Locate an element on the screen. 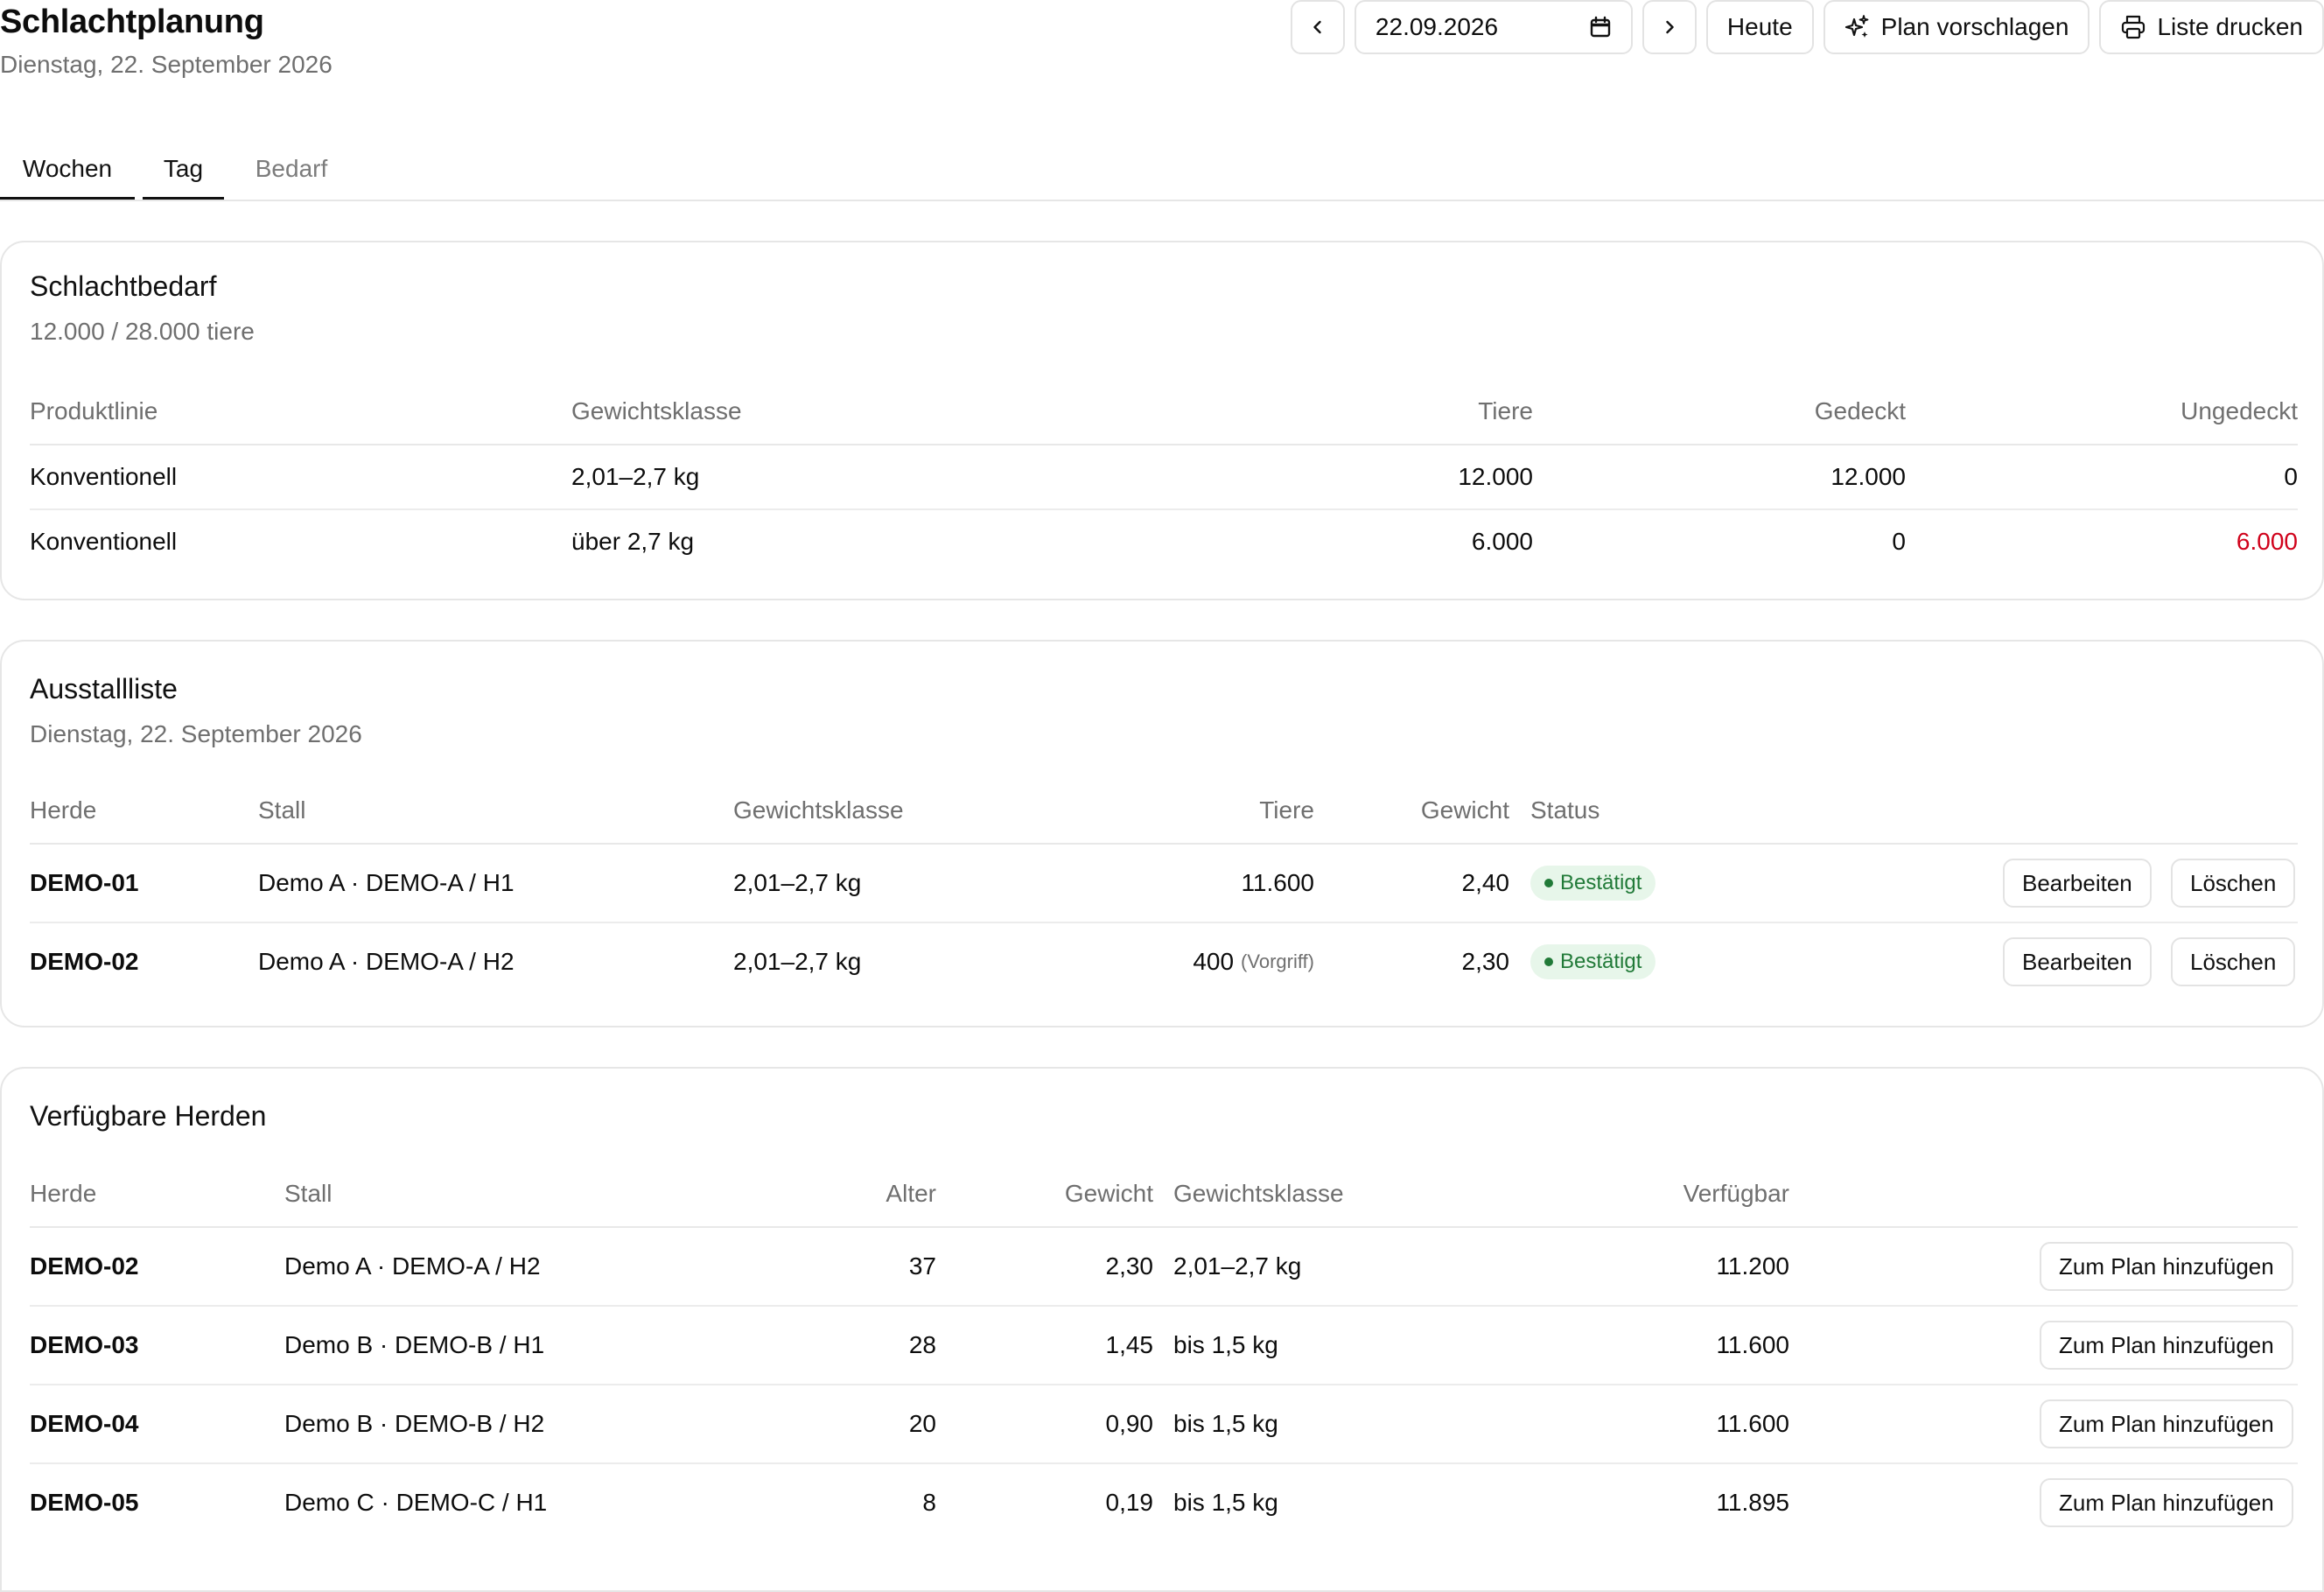 Image resolution: width=2324 pixels, height=1592 pixels. row-ungedeckt: 6.000 is located at coordinates (2267, 541).